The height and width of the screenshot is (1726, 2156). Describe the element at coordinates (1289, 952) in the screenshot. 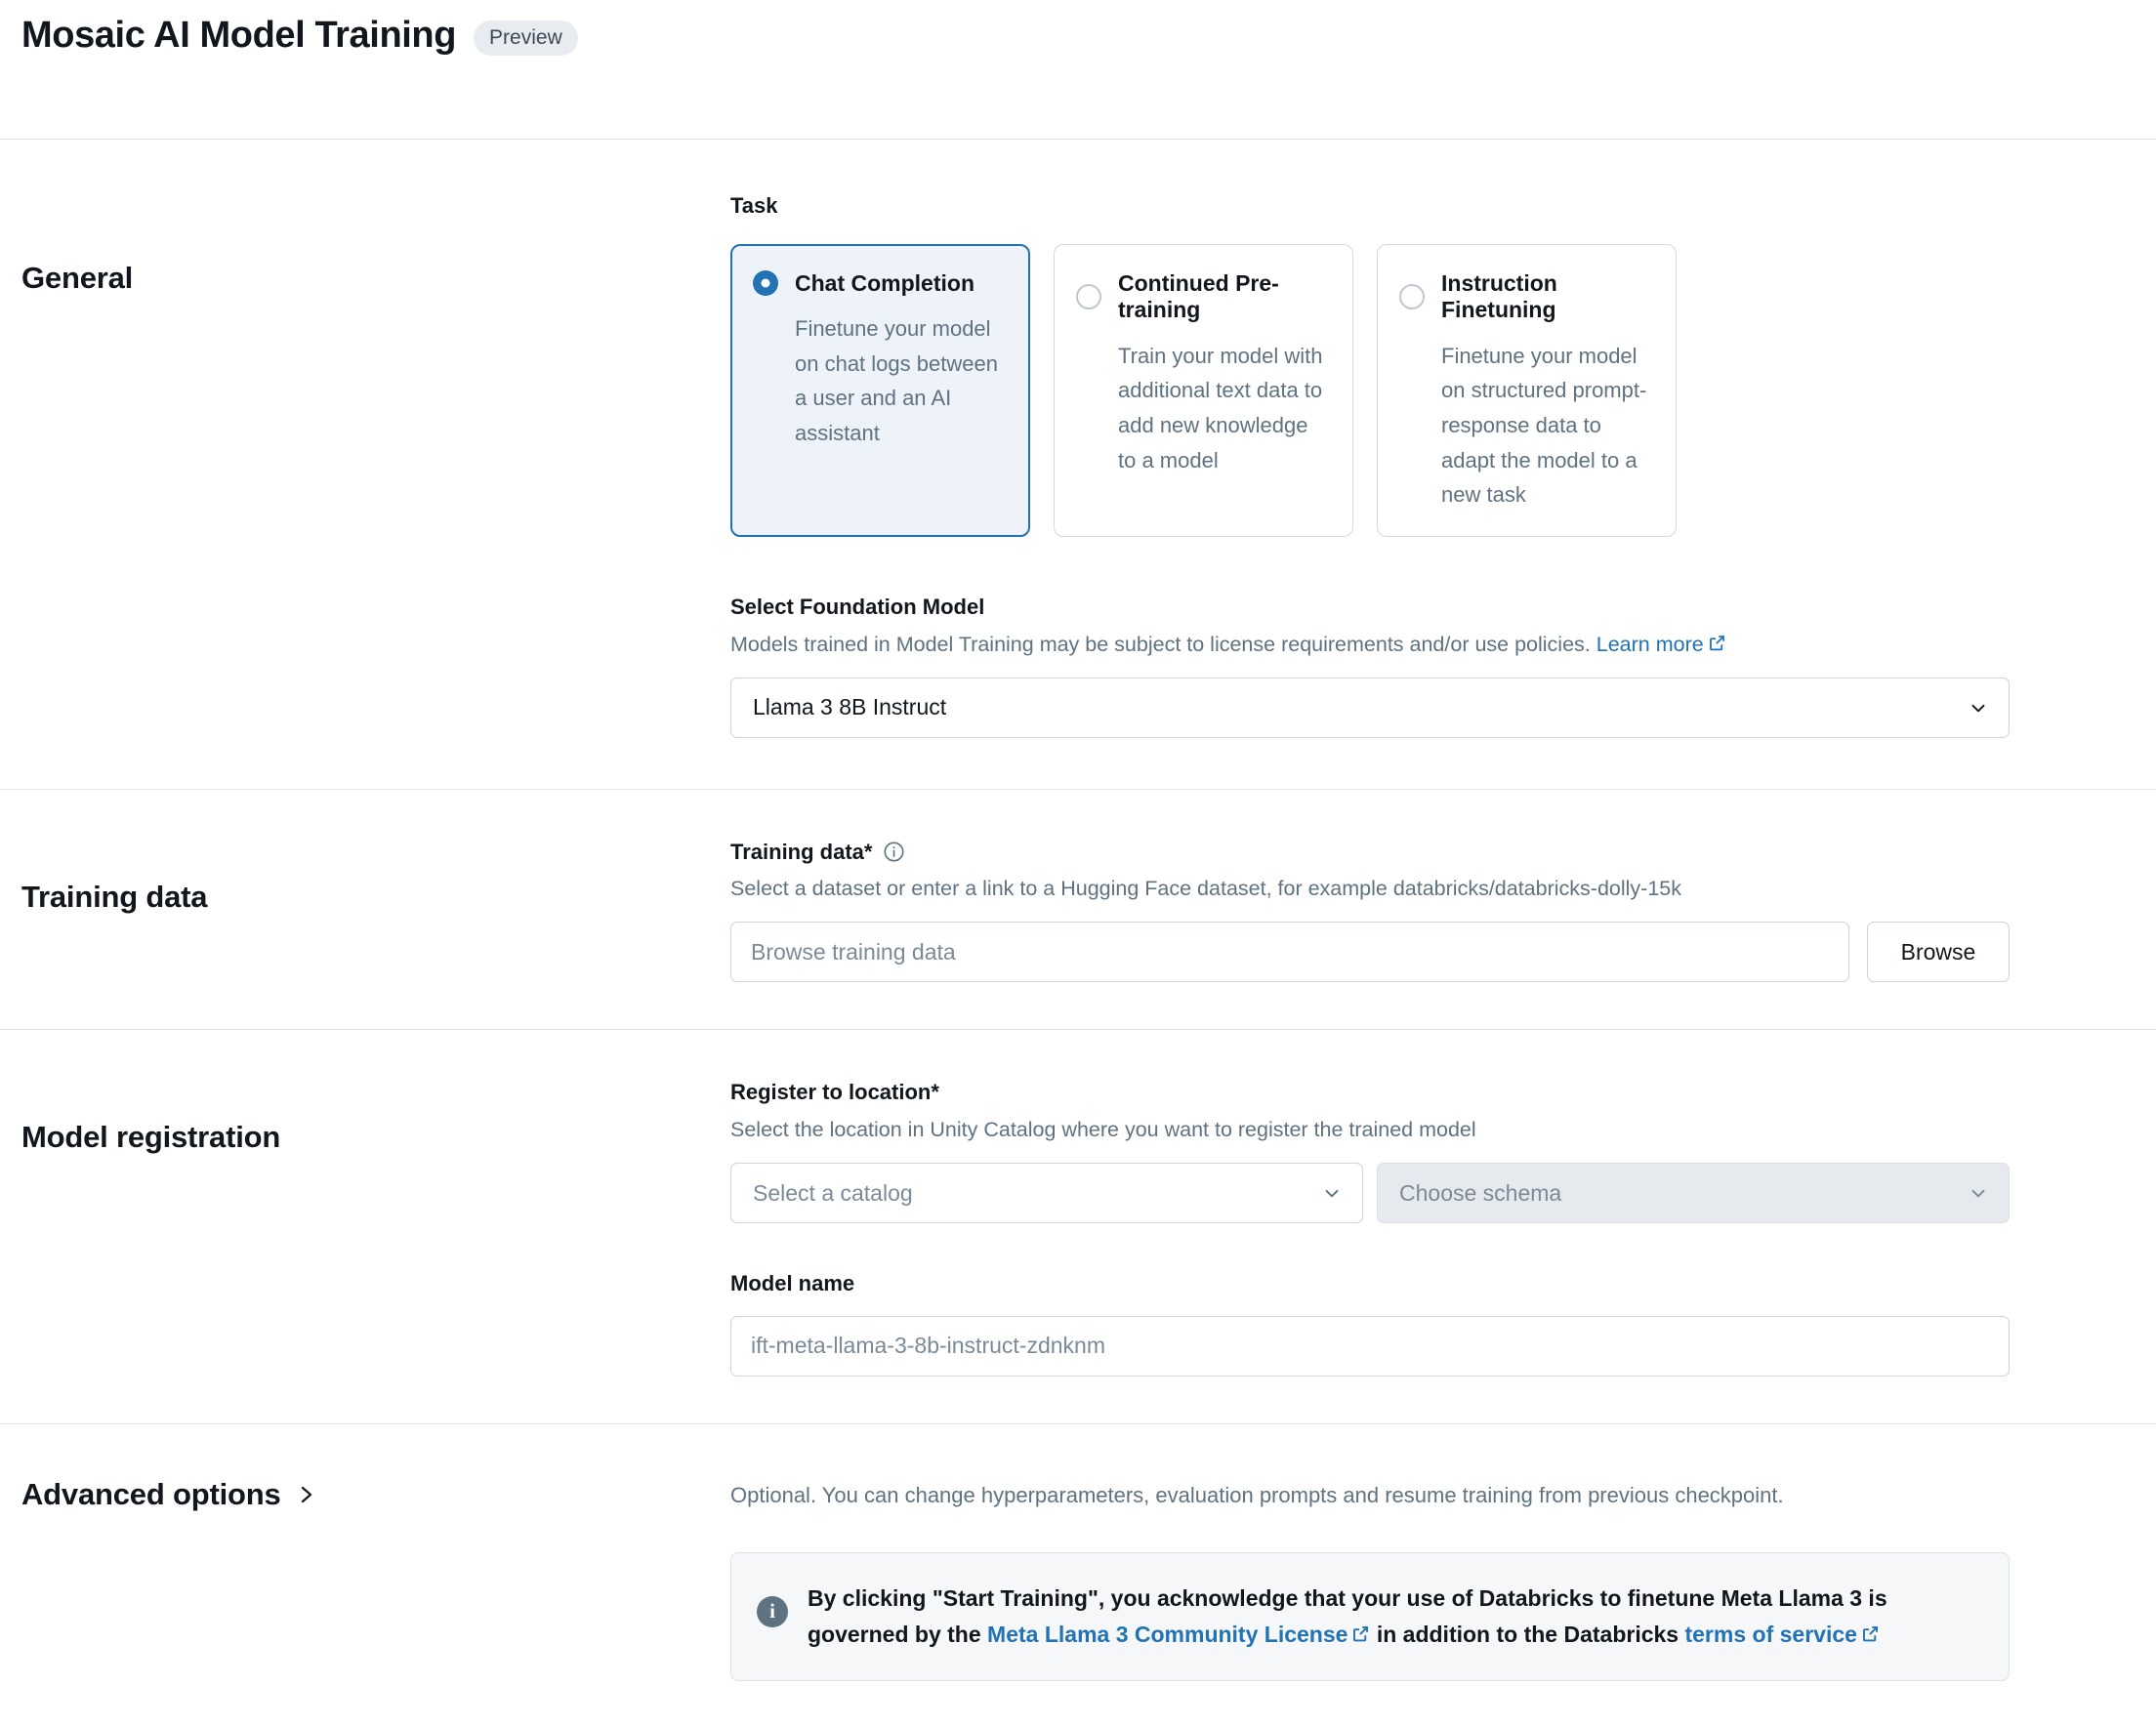

I see `training-data-input: Browse training data` at that location.